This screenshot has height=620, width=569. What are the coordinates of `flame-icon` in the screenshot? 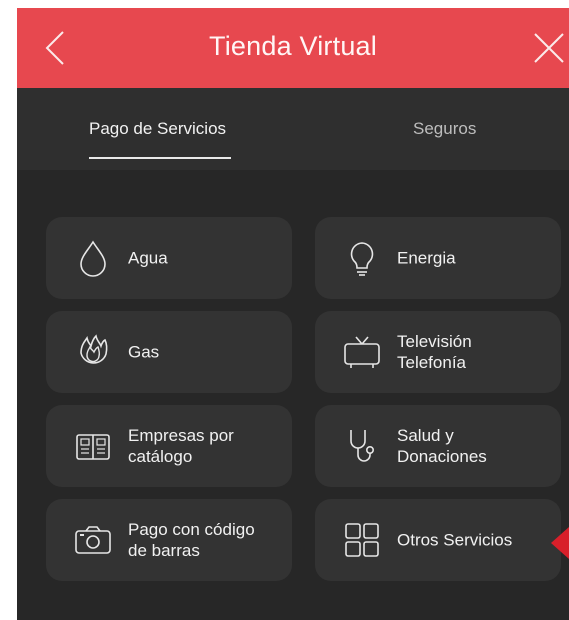 It's located at (93, 352).